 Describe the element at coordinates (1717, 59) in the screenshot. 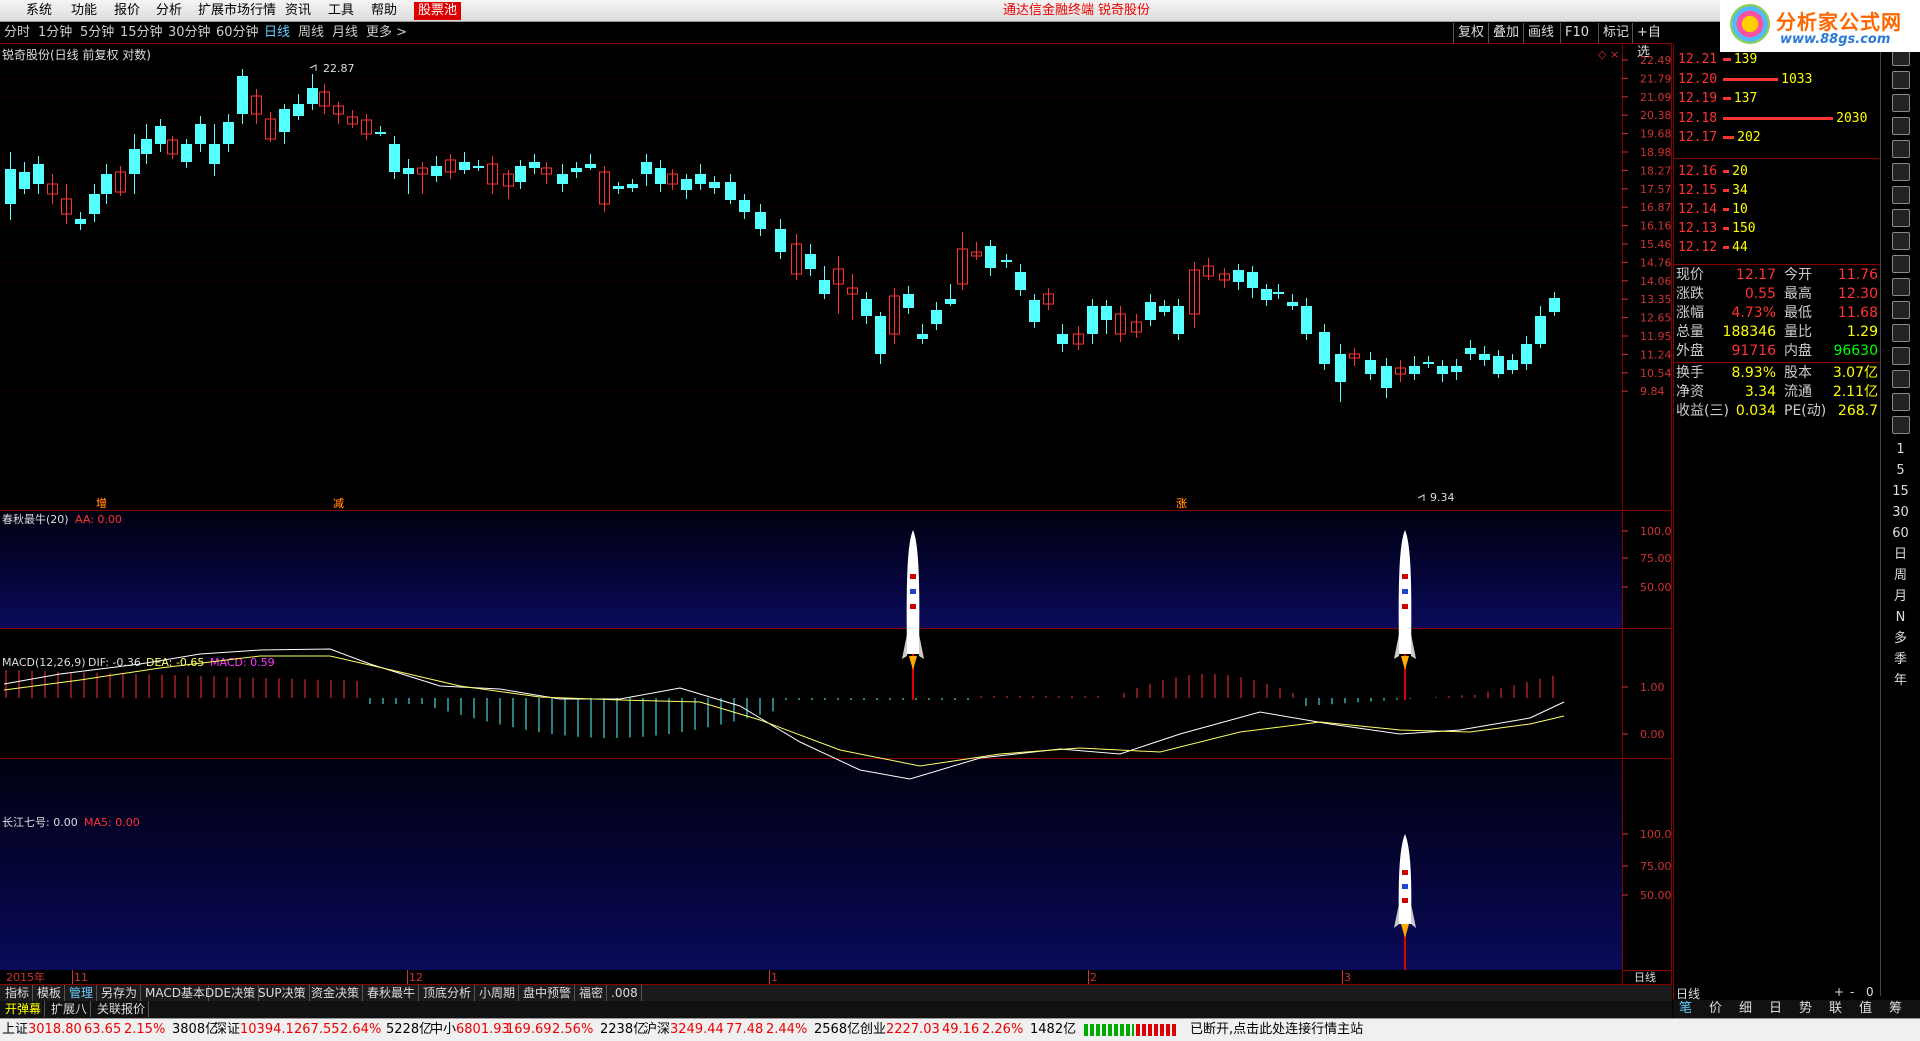

I see `ask-row: 12.21 139` at that location.